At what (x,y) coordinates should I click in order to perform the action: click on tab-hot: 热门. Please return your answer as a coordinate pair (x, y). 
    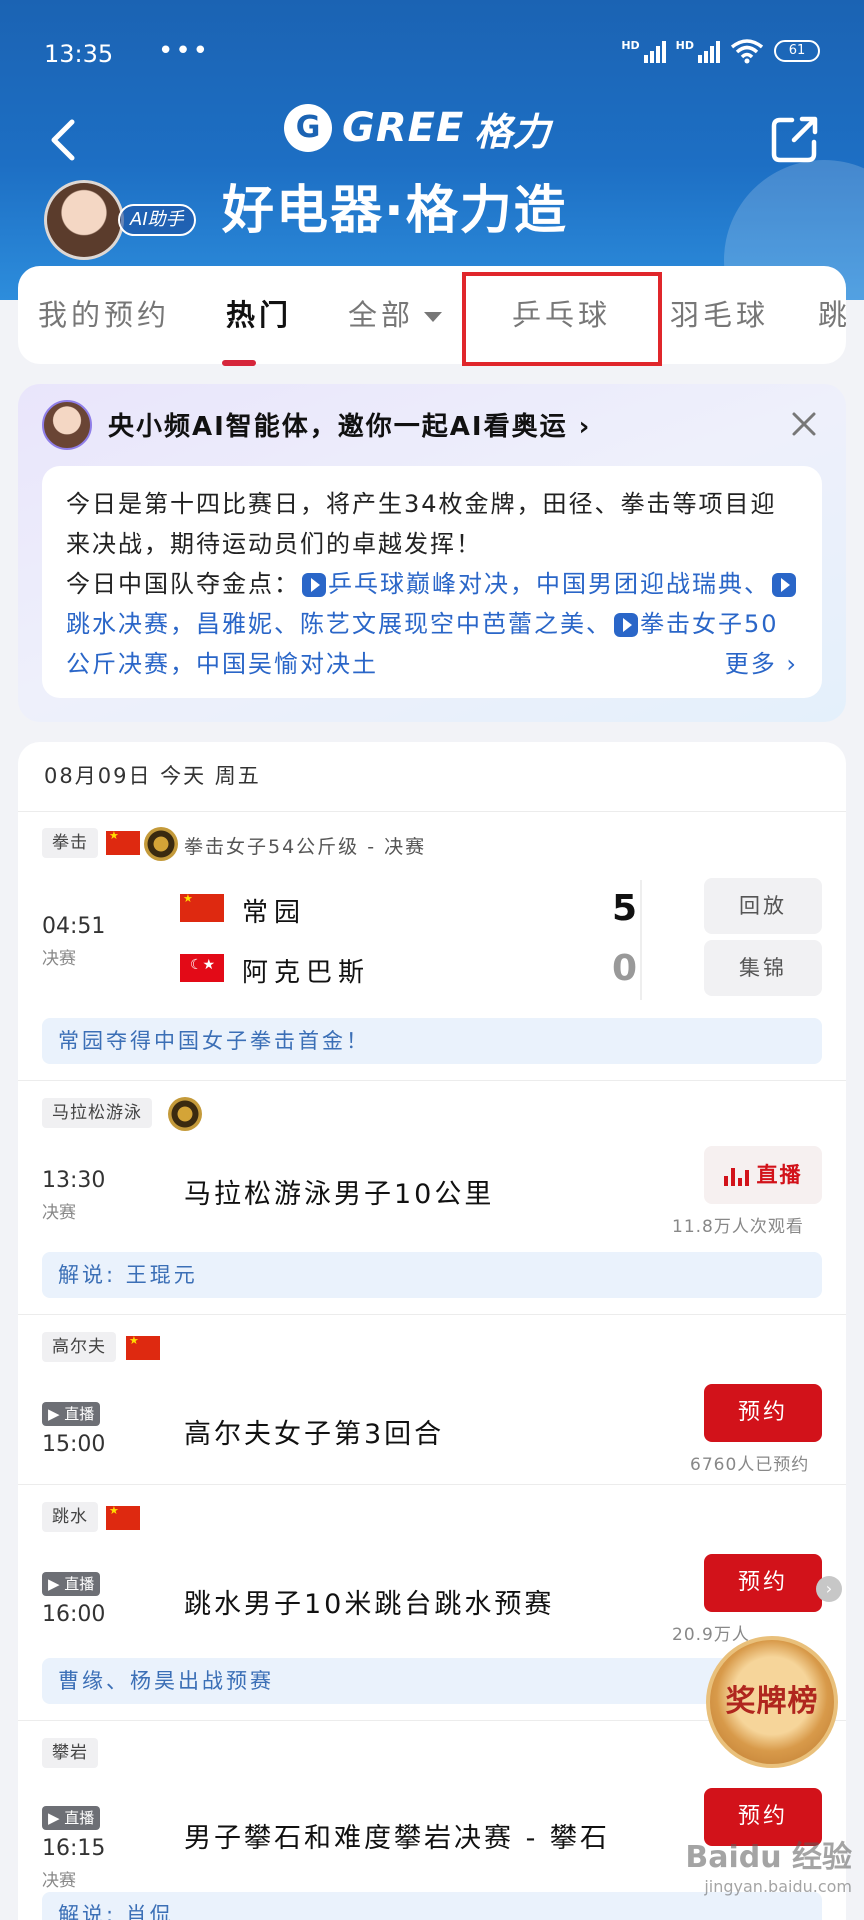
    Looking at the image, I should click on (259, 315).